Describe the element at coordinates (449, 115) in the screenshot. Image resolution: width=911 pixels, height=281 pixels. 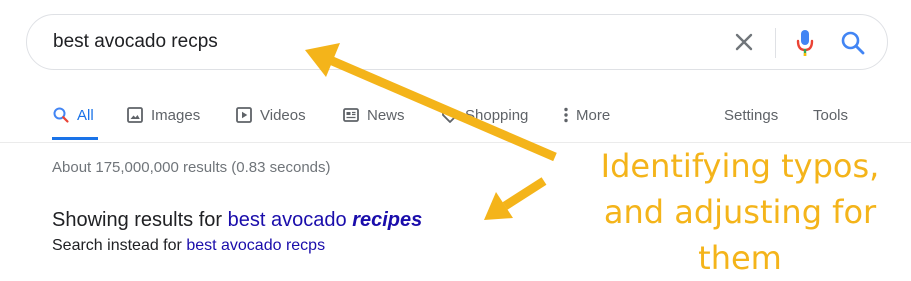
I see `tag-icon` at that location.